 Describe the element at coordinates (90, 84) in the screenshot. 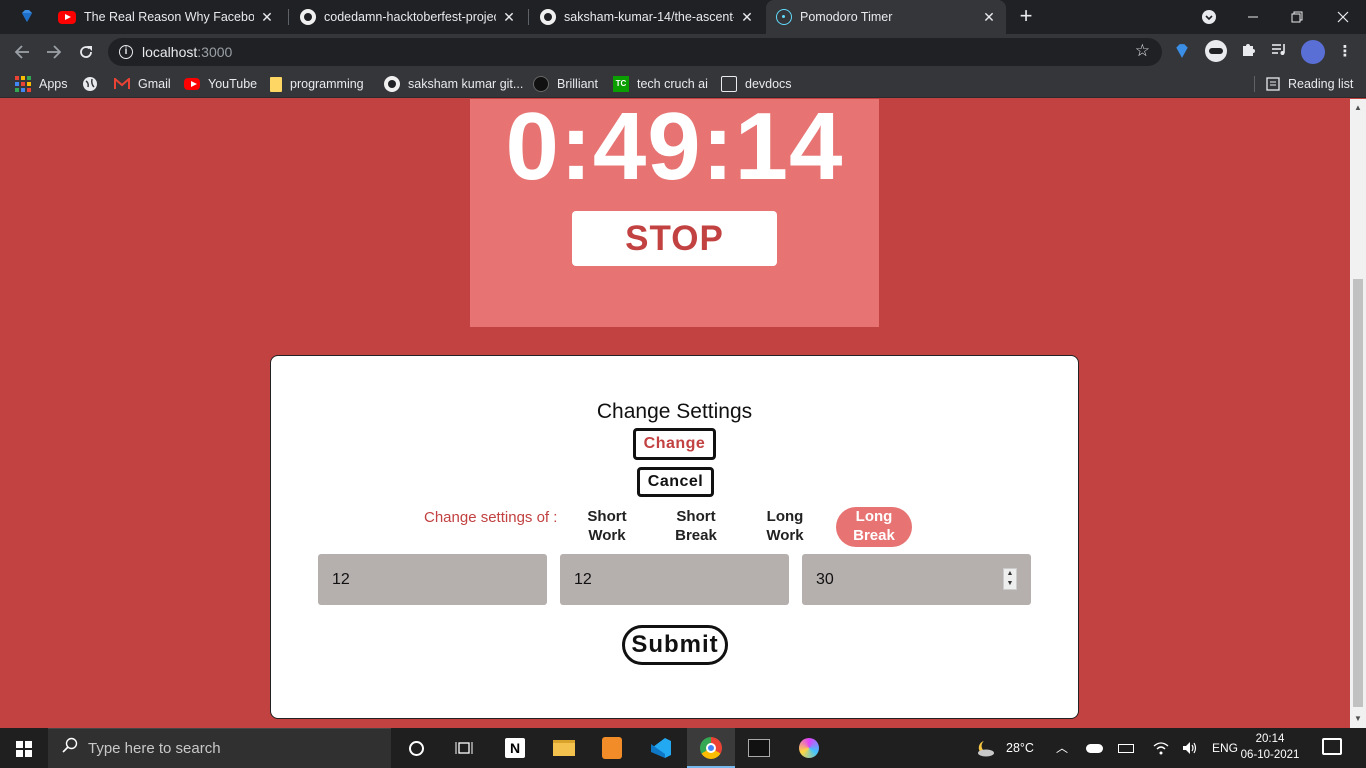

I see `globe-icon` at that location.